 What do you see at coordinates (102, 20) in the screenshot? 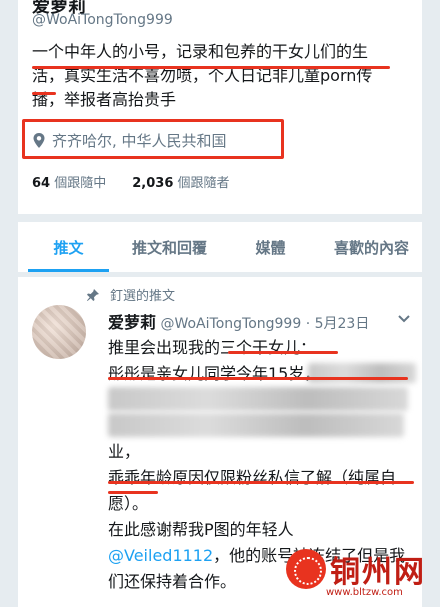
I see `profile-handle: @WoAiTongTong999` at bounding box center [102, 20].